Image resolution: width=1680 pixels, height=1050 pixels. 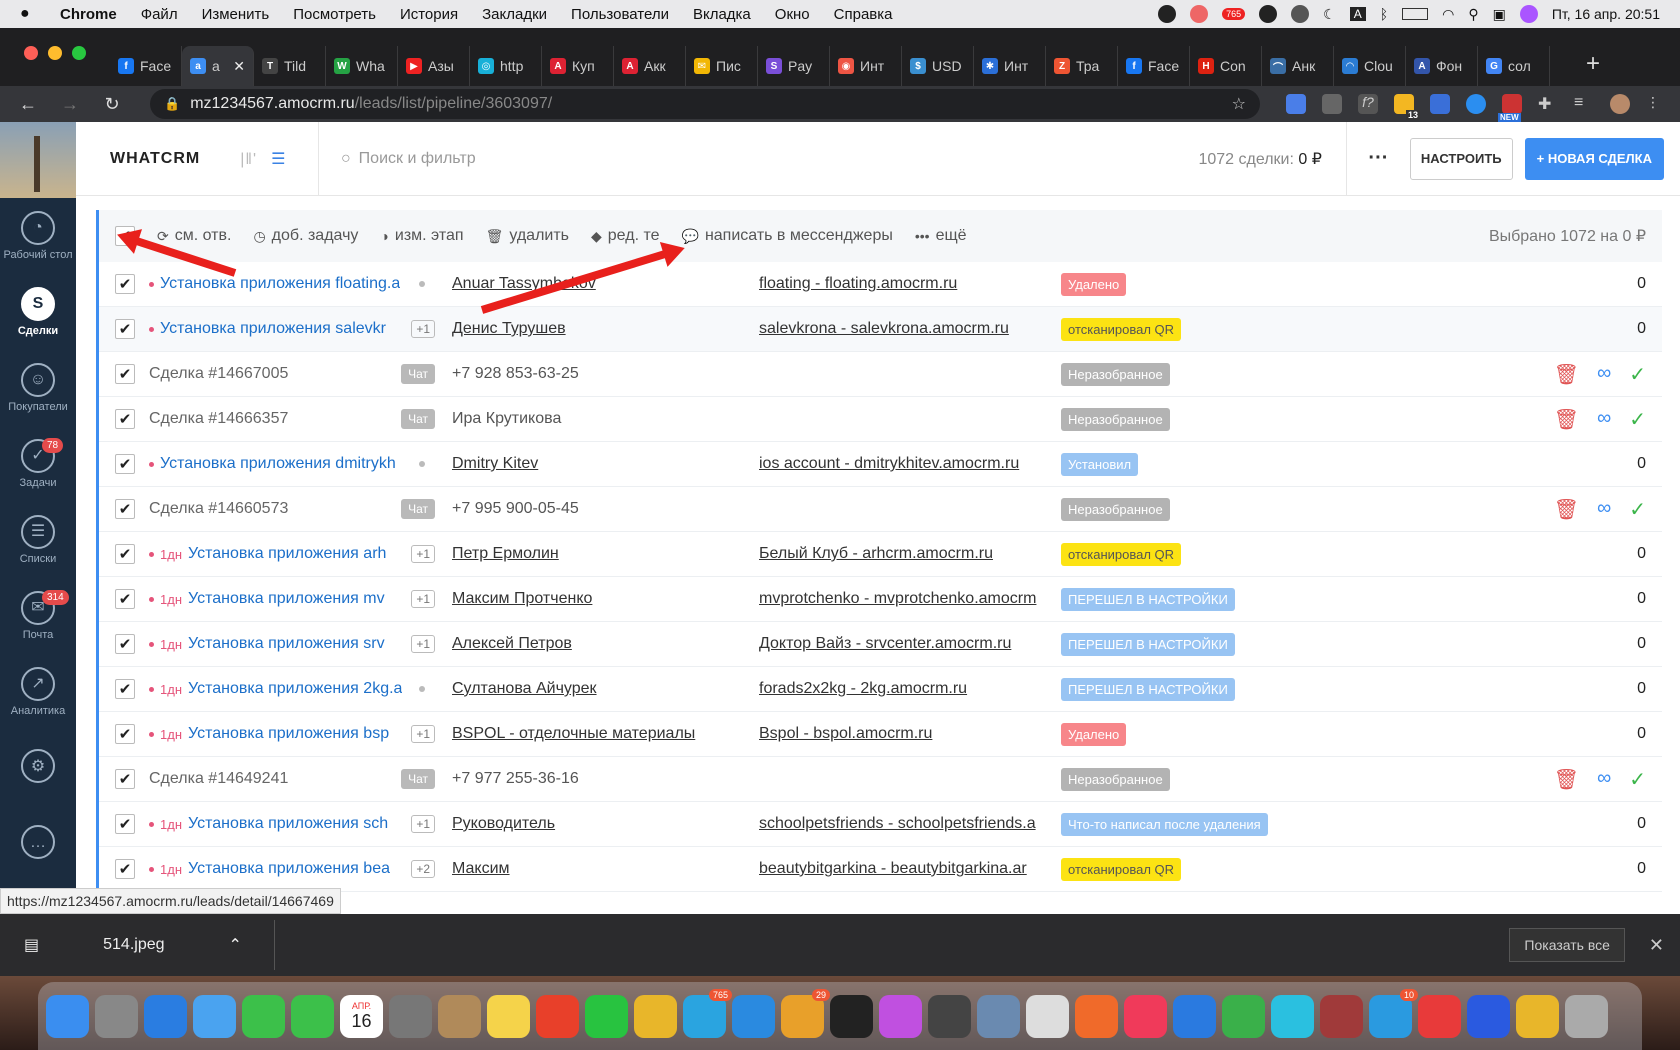 What do you see at coordinates (587, 779) in the screenshot?
I see `contact-link: +7 977 255-36-16` at bounding box center [587, 779].